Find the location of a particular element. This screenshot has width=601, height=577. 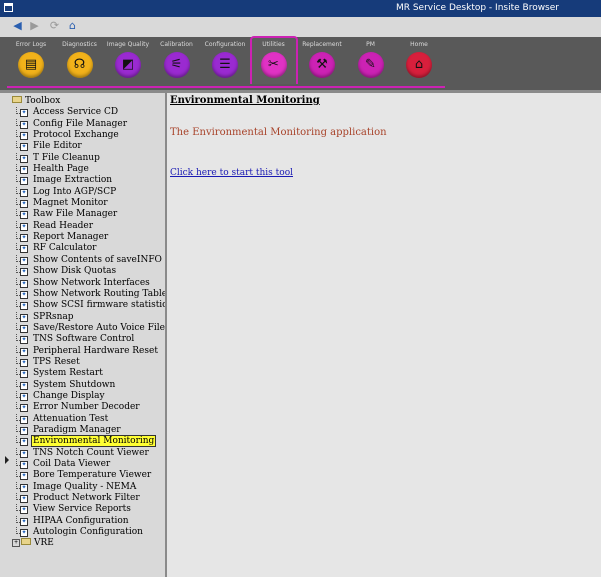

tree-item: ✦ Show SCSI firmware statistic: is located at coordinates (89, 305).